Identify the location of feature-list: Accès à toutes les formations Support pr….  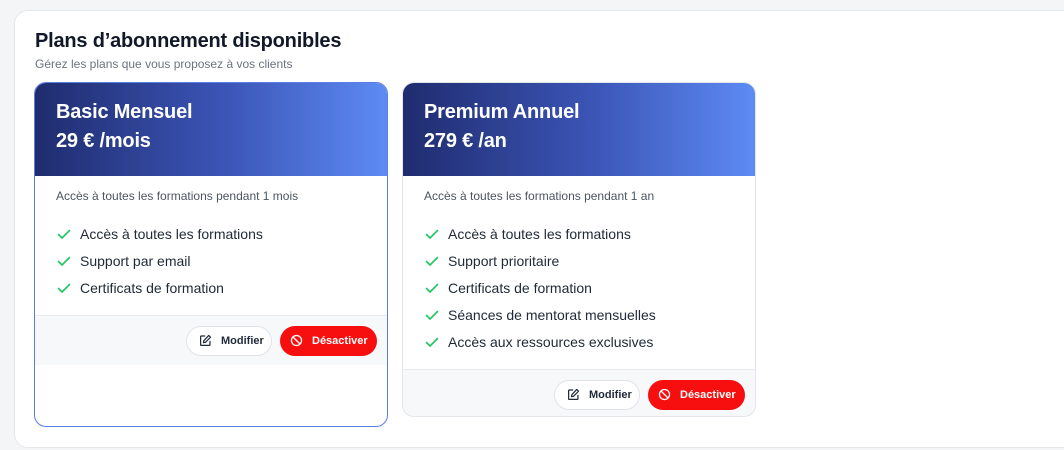
(579, 287).